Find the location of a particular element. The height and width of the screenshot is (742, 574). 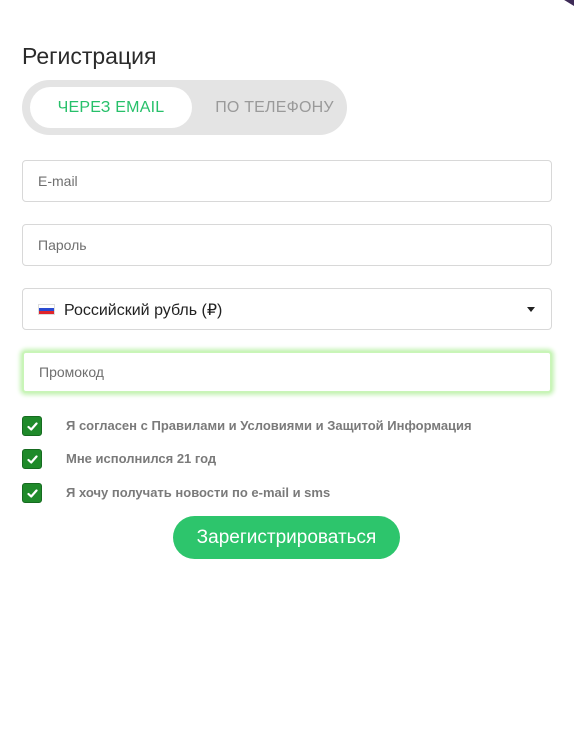

promo-code-field is located at coordinates (287, 372).